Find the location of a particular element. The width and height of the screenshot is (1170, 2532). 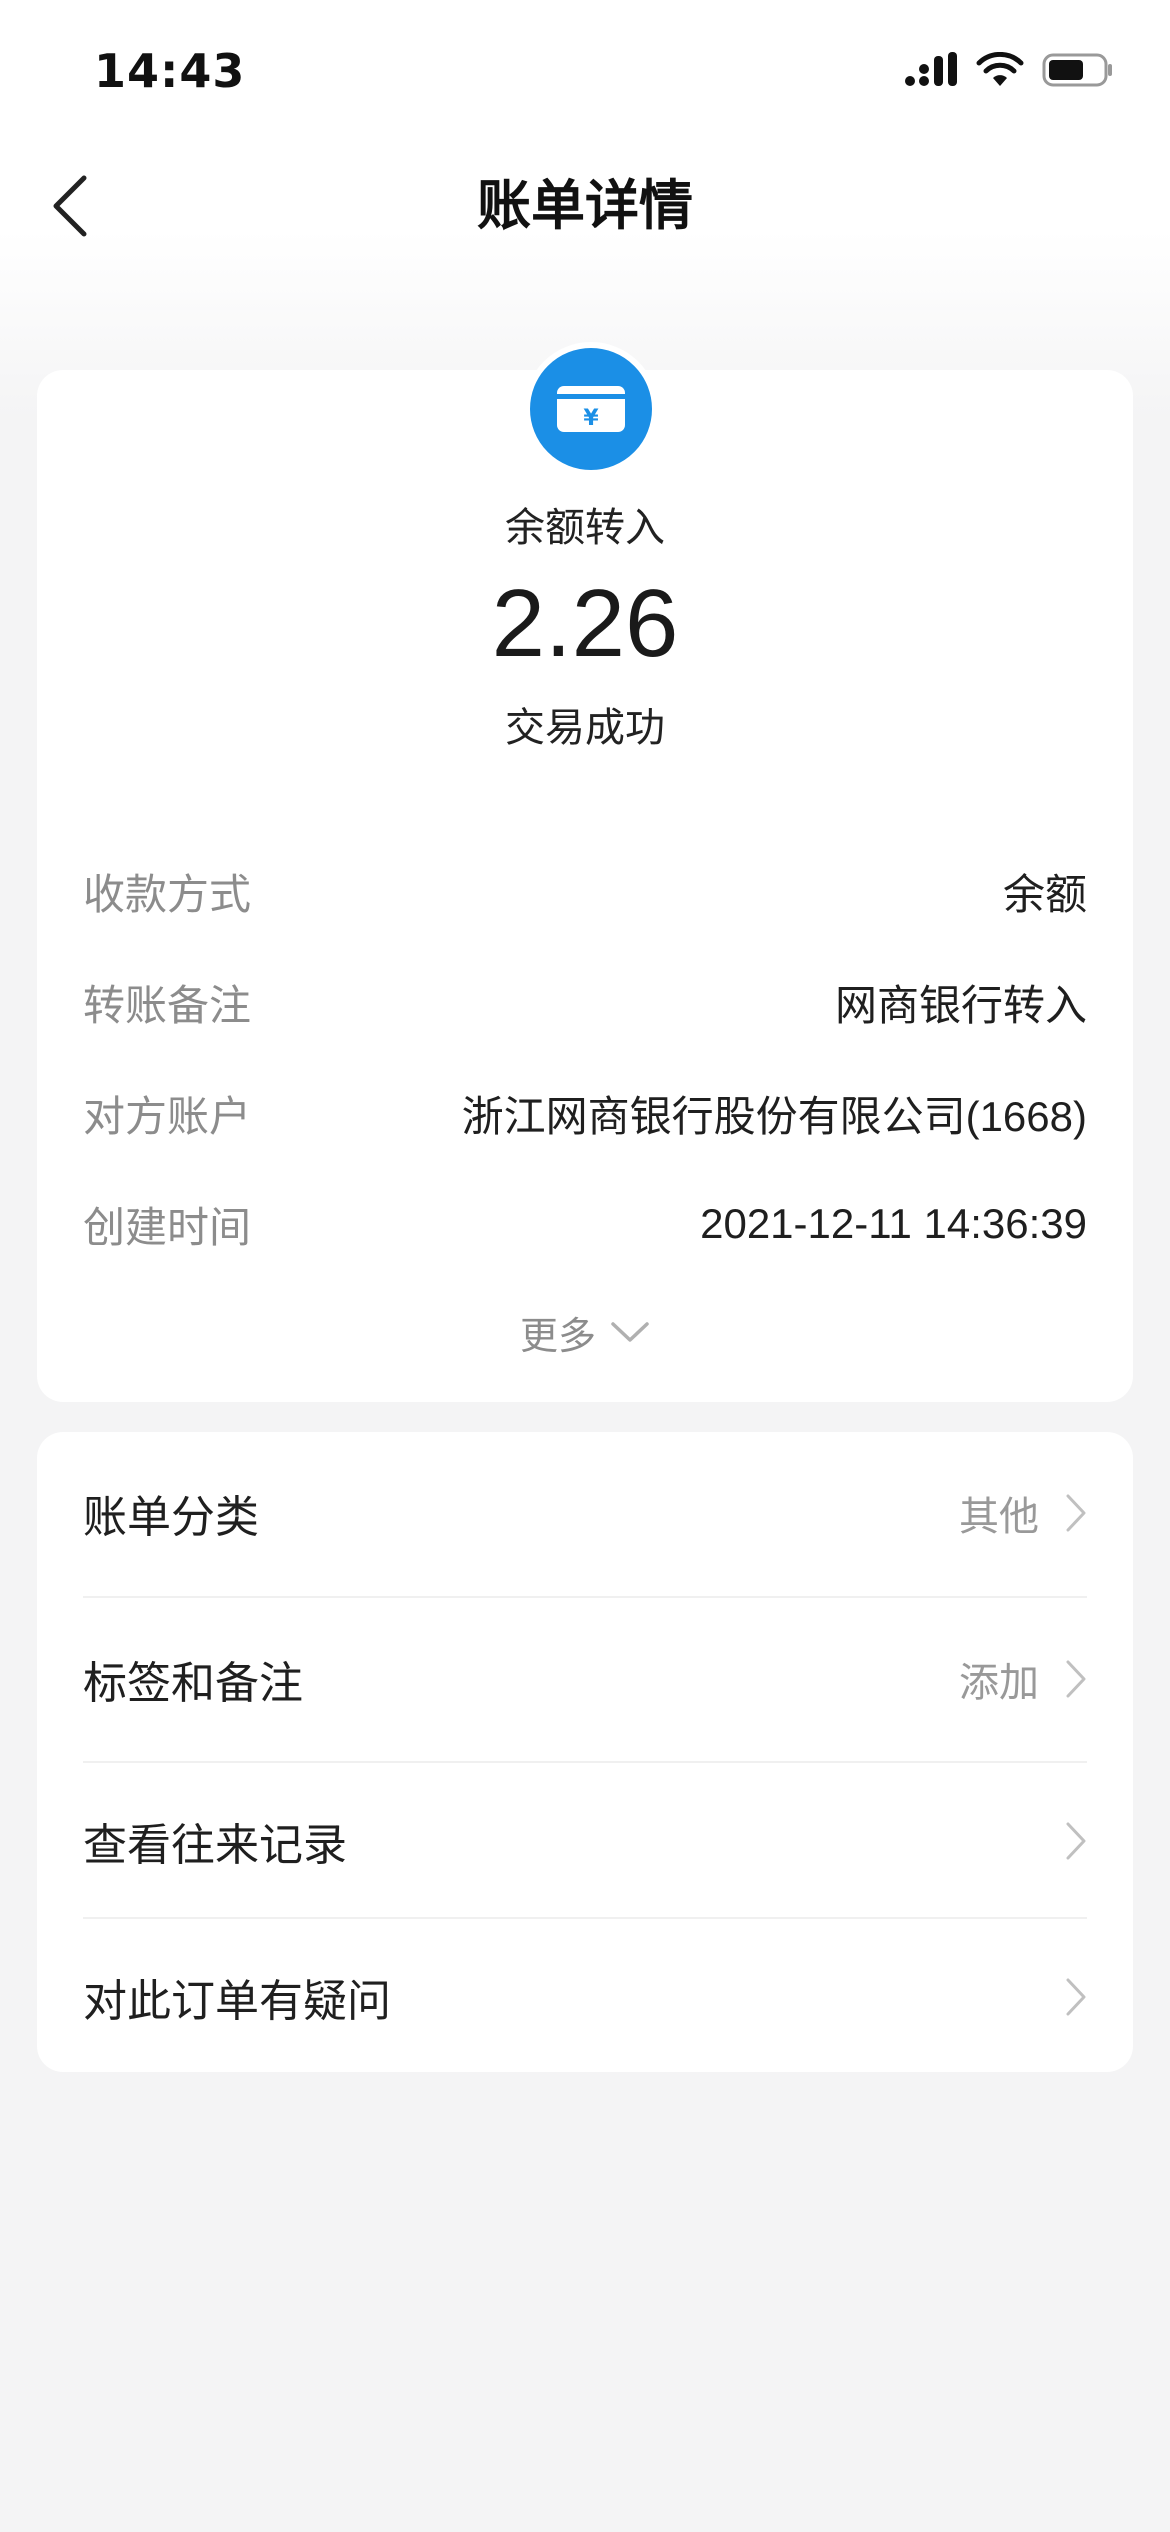

chevron-down-icon is located at coordinates (630, 1332).